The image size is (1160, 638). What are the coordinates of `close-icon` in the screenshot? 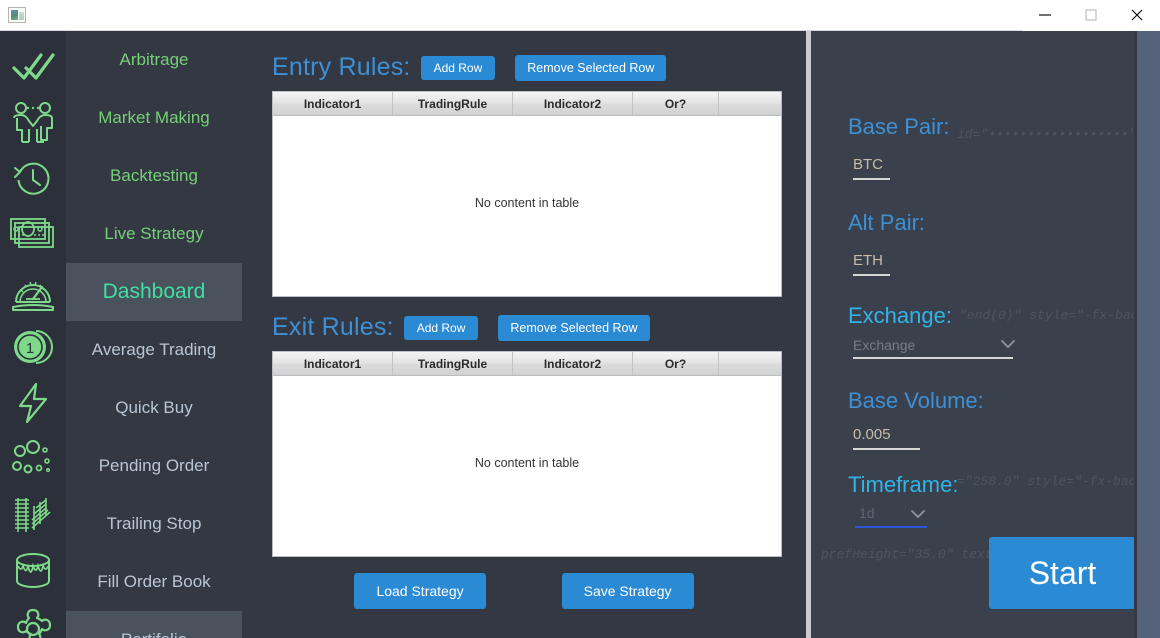 It's located at (1137, 15).